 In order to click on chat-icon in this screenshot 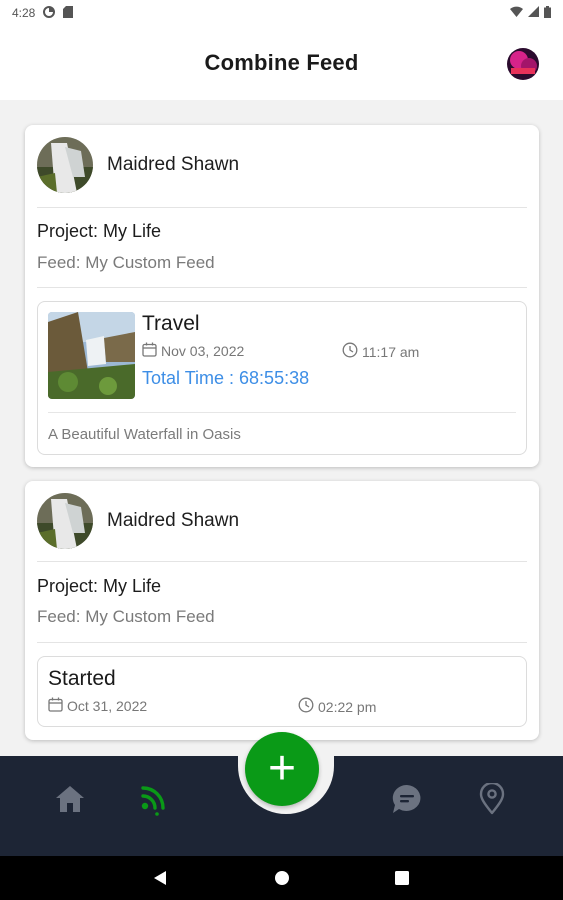, I will do `click(407, 799)`.